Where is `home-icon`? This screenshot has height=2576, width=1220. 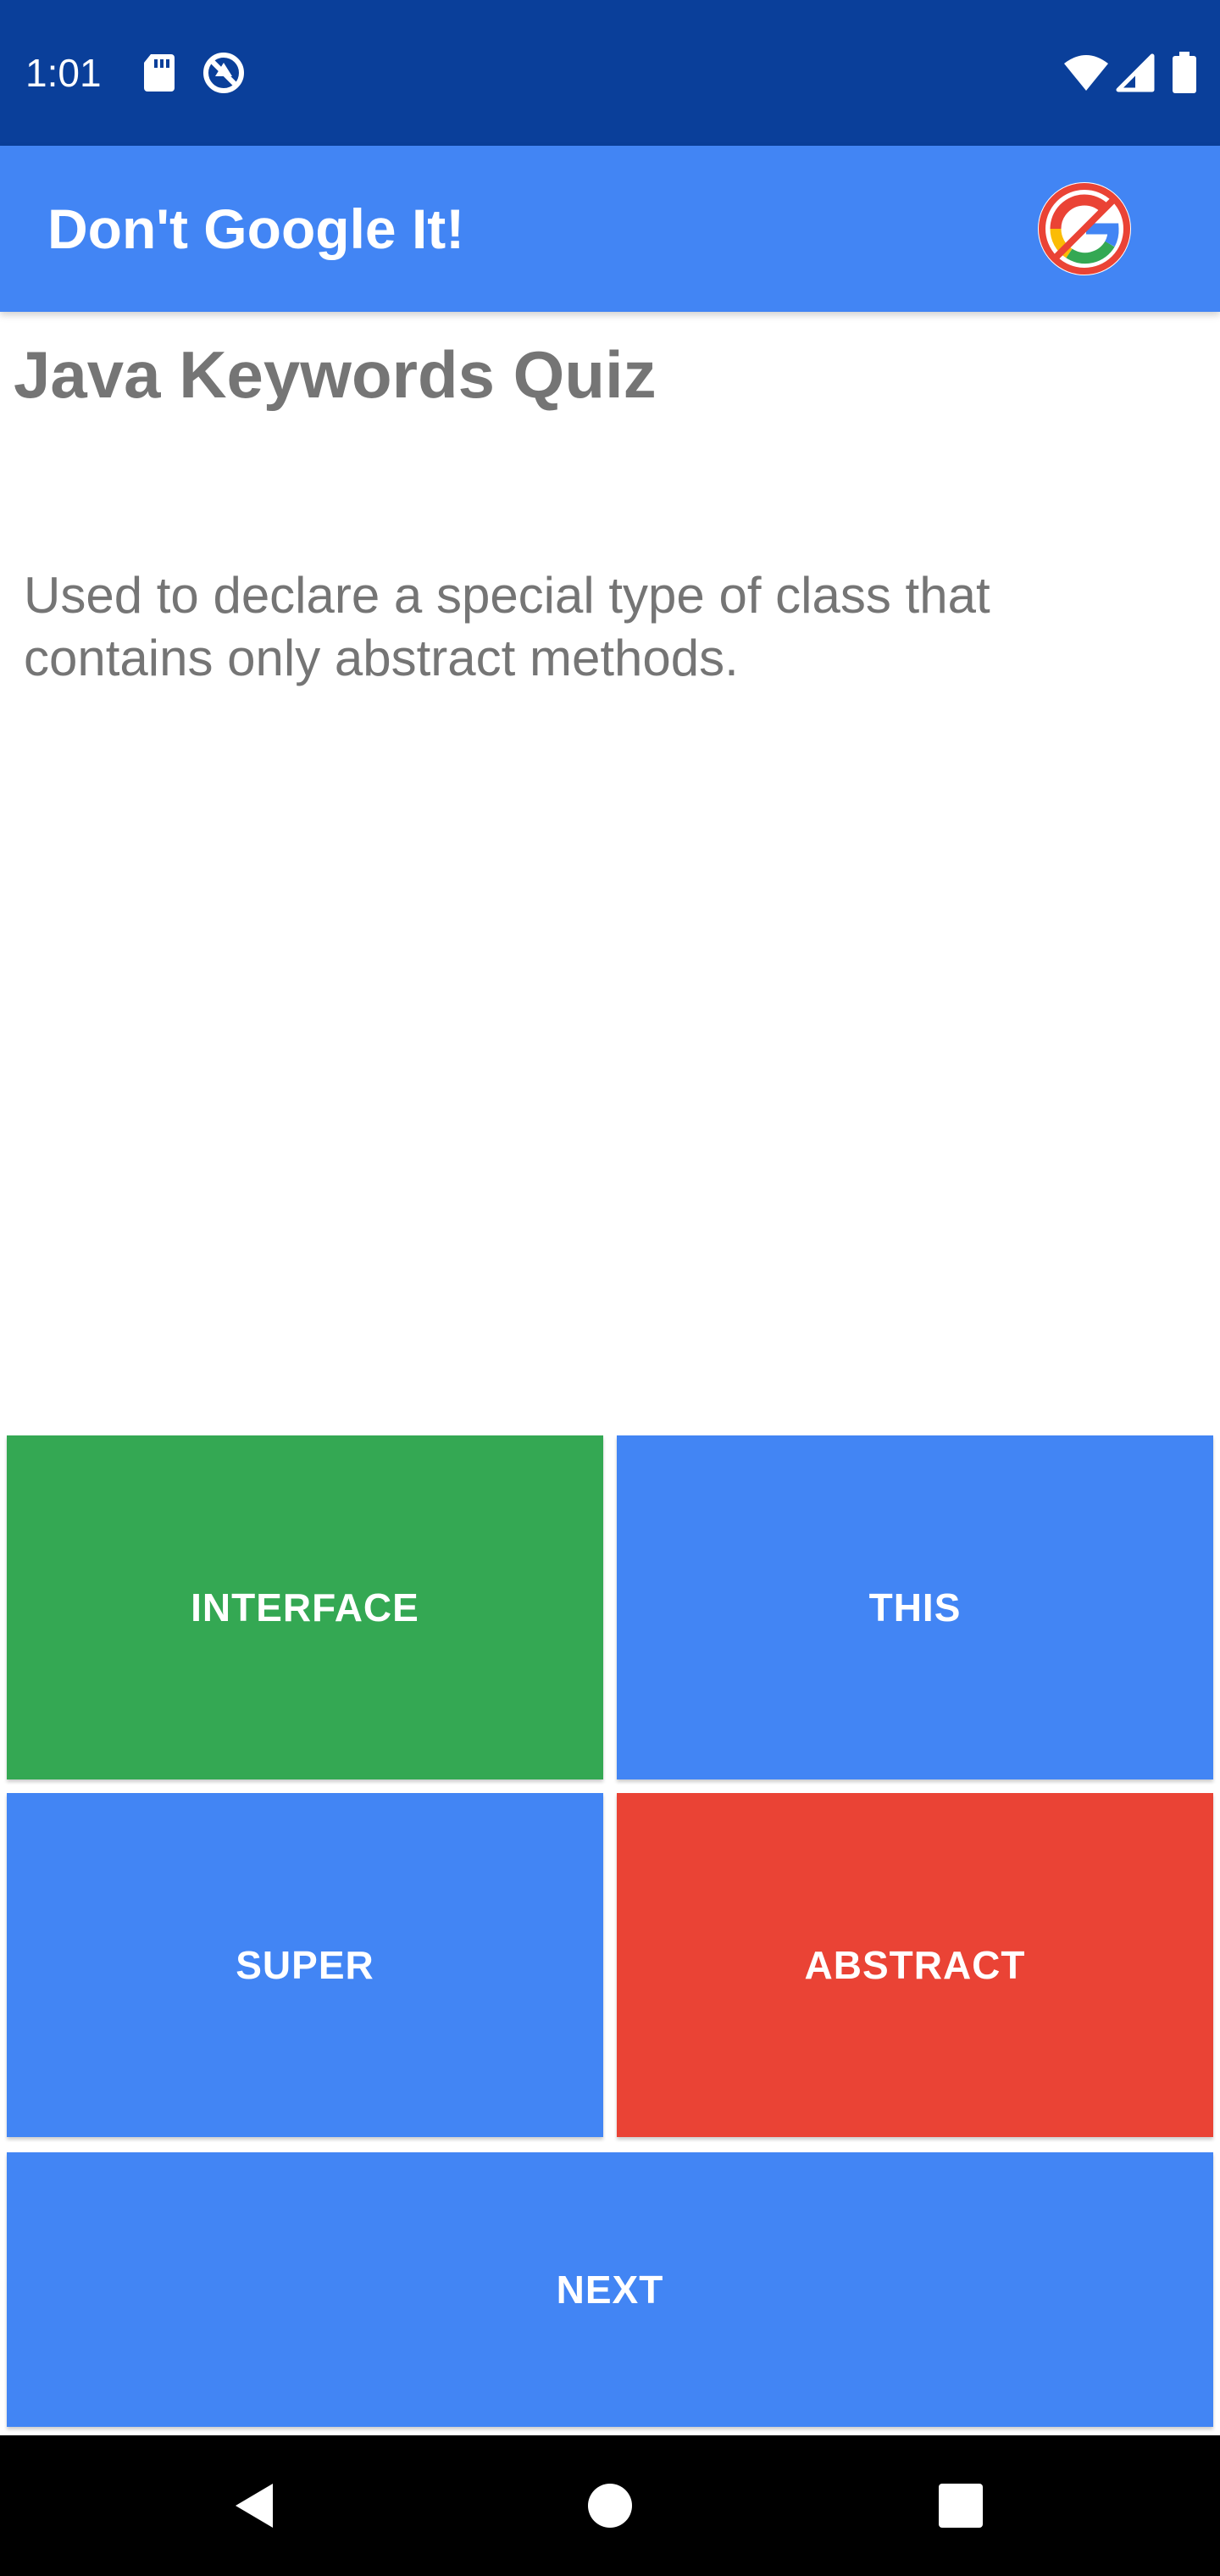
home-icon is located at coordinates (610, 2506).